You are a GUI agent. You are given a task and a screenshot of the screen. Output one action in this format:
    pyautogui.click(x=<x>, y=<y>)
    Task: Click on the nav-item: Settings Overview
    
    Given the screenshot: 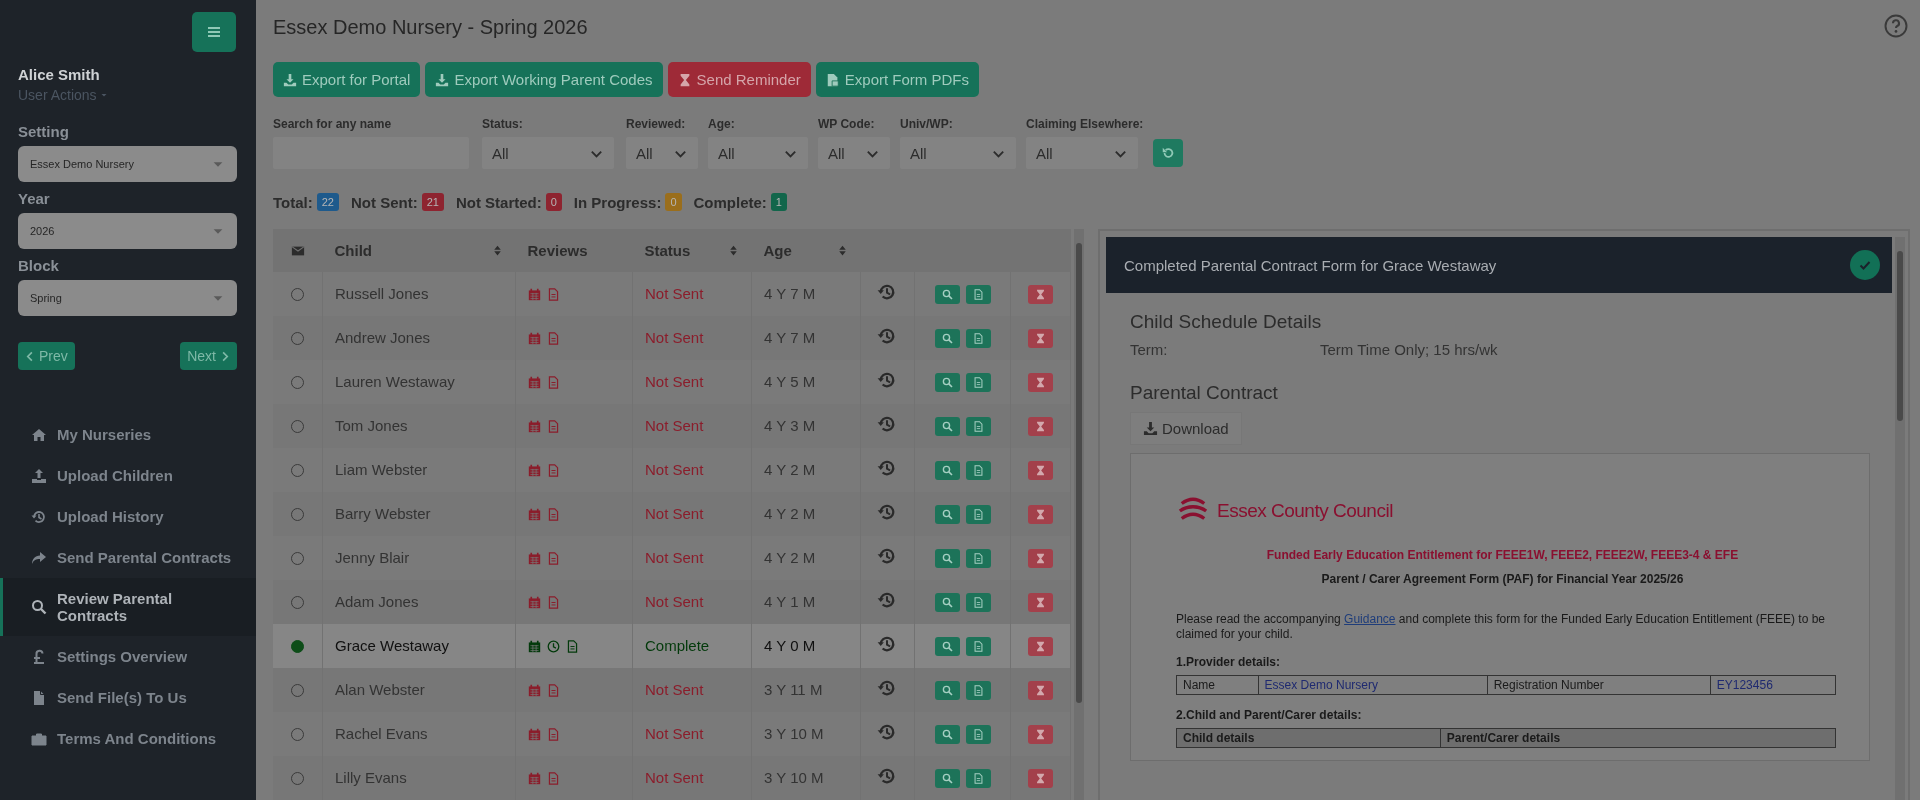 What is the action you would take?
    pyautogui.click(x=128, y=656)
    